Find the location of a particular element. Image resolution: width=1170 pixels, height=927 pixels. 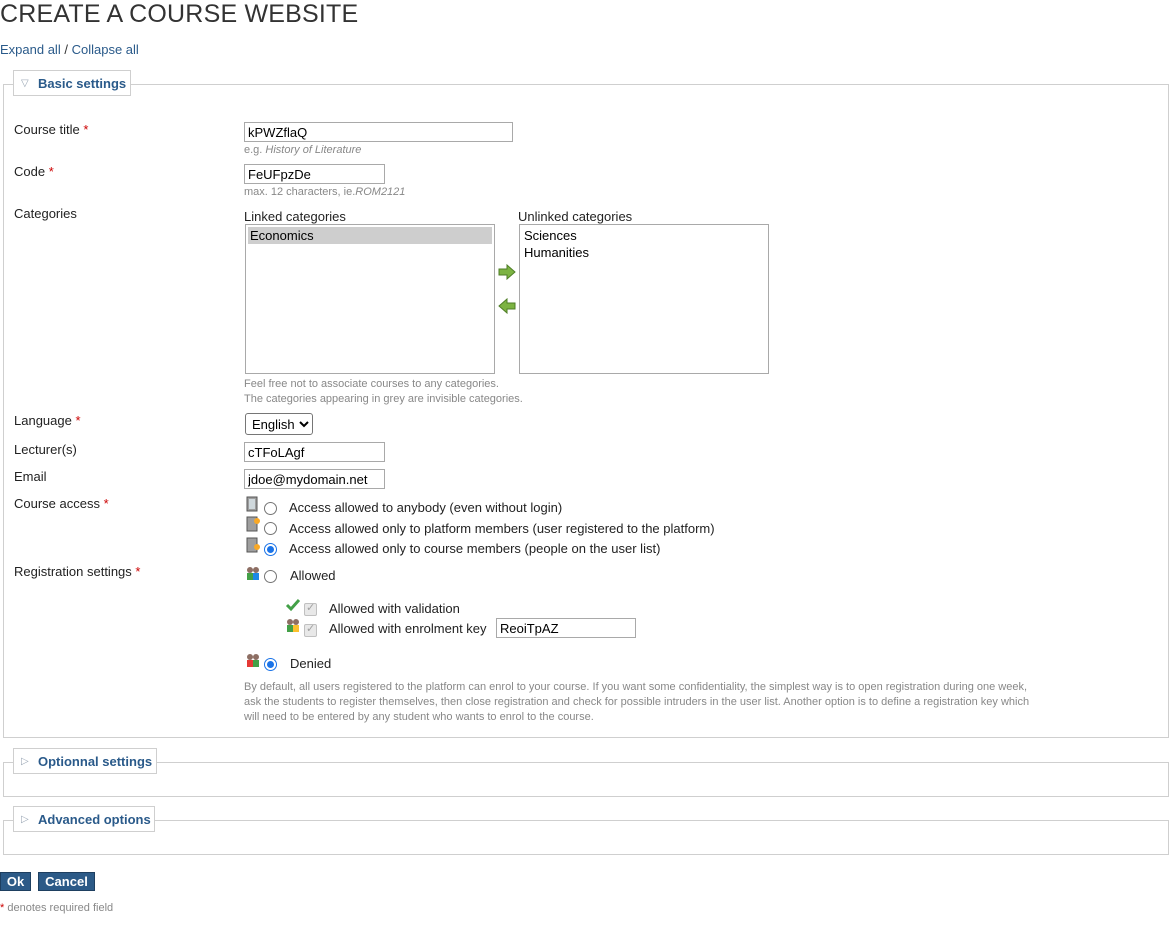

language-label: Language * is located at coordinates (47, 420).